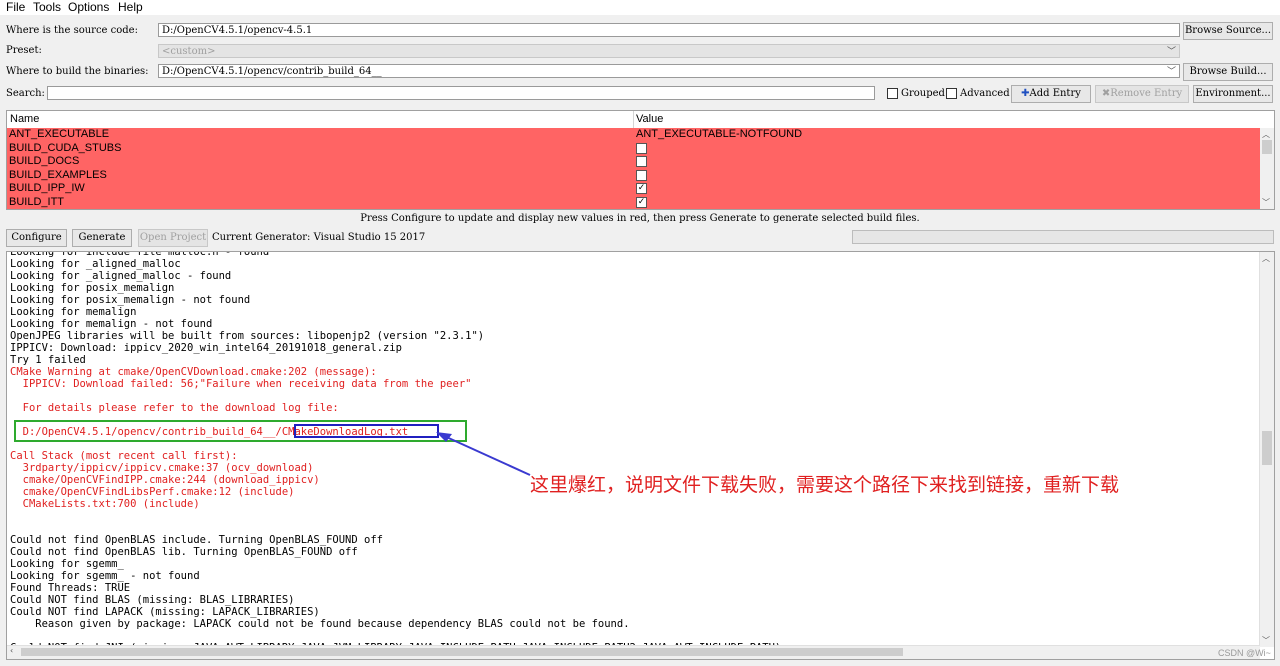 The image size is (1280, 666). Describe the element at coordinates (633, 175) in the screenshot. I see `table-row: BUILD_EXAMPLES` at that location.